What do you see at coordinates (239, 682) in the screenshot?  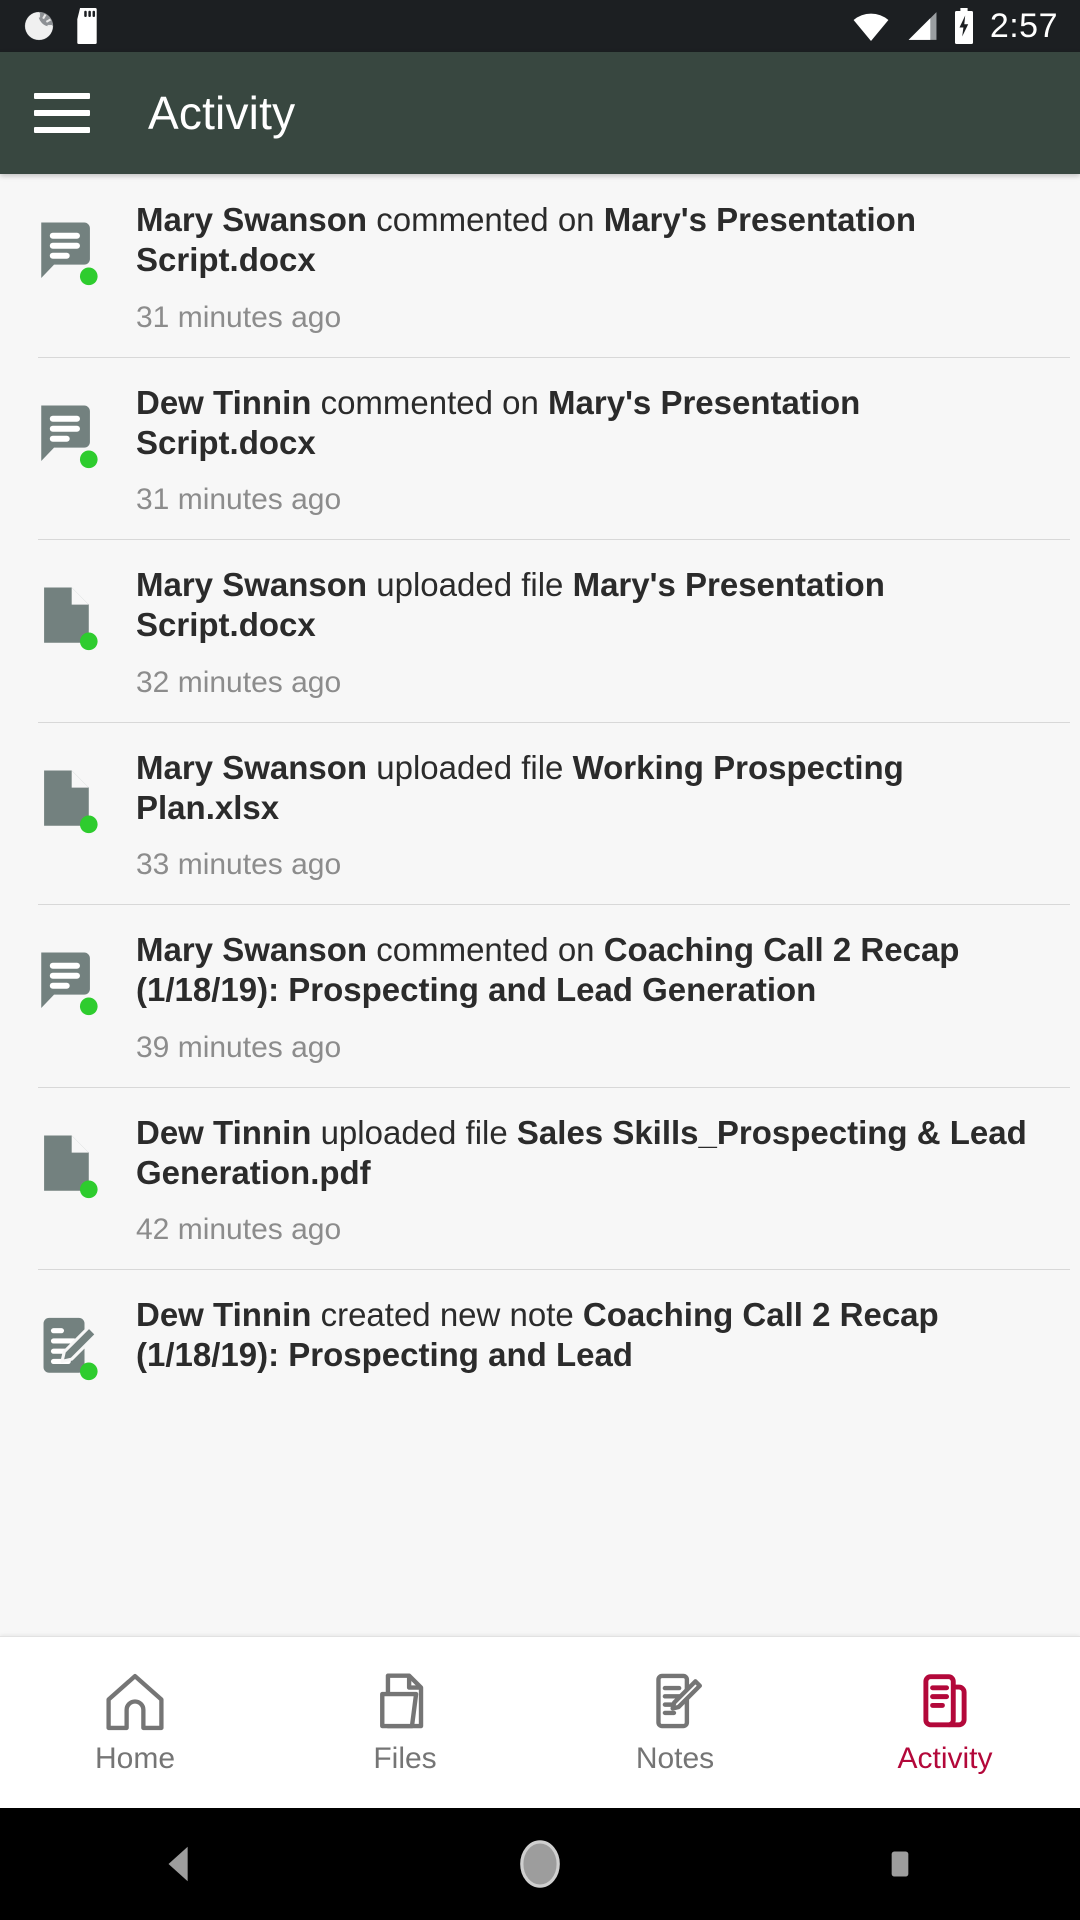 I see `activity-timestamp: 32 minutes ago` at bounding box center [239, 682].